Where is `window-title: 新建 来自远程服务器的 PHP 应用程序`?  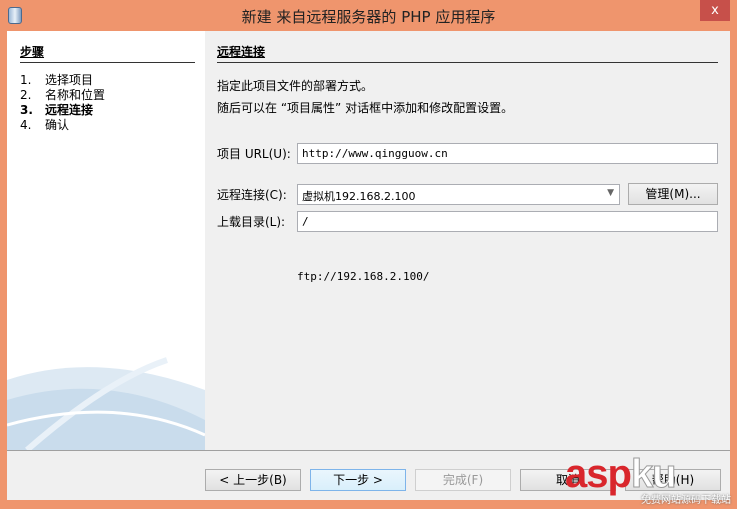 window-title: 新建 来自远程服务器的 PHP 应用程序 is located at coordinates (368, 17).